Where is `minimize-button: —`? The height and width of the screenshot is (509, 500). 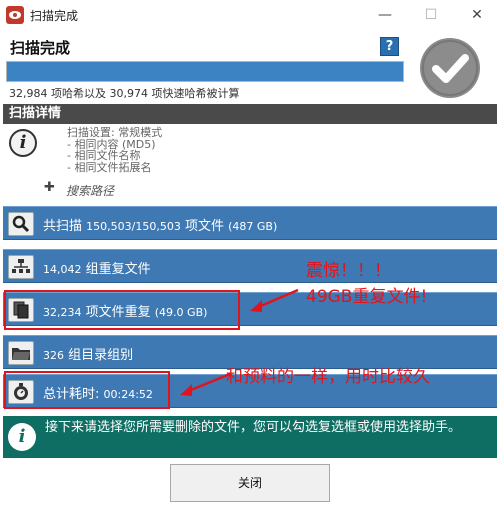 minimize-button: — is located at coordinates (385, 15).